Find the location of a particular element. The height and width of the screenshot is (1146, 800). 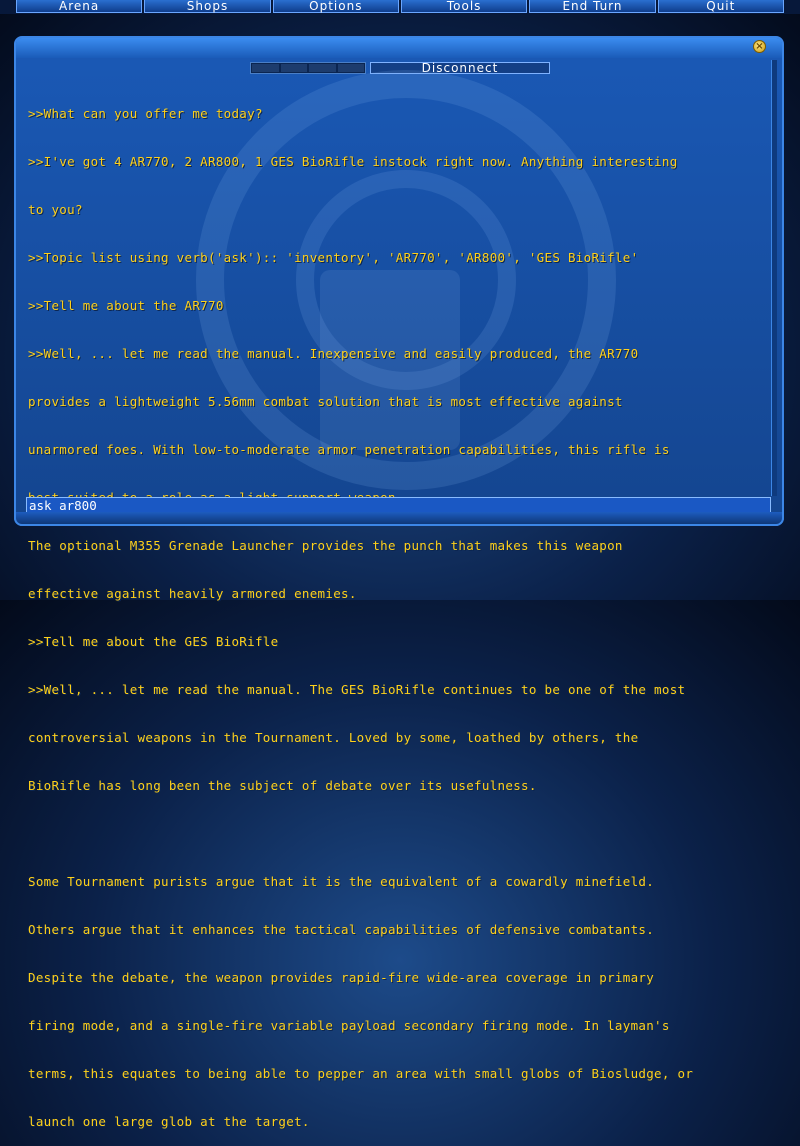

close-icon: × is located at coordinates (759, 46).